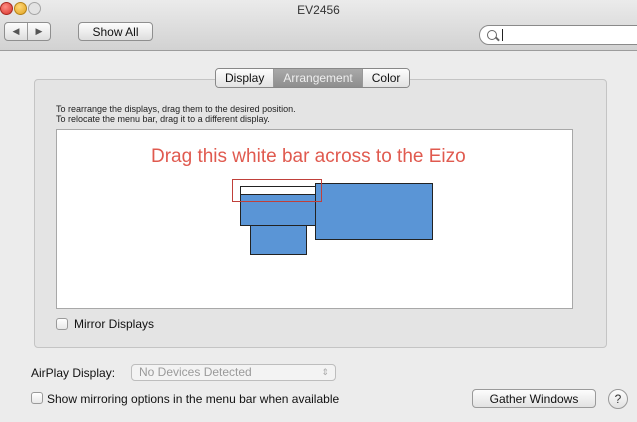  I want to click on mirror-displays-checkbox, so click(62, 324).